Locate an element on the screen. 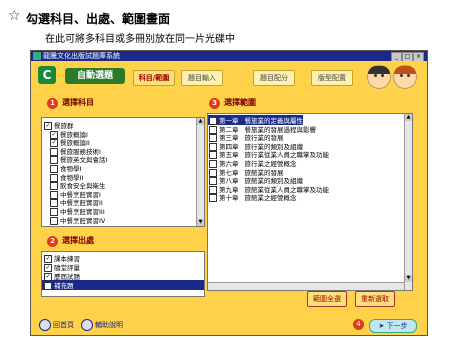 Image resolution: width=454 pixels, height=340 pixels. ranges-heading-text: 選擇範圍 is located at coordinates (240, 102).